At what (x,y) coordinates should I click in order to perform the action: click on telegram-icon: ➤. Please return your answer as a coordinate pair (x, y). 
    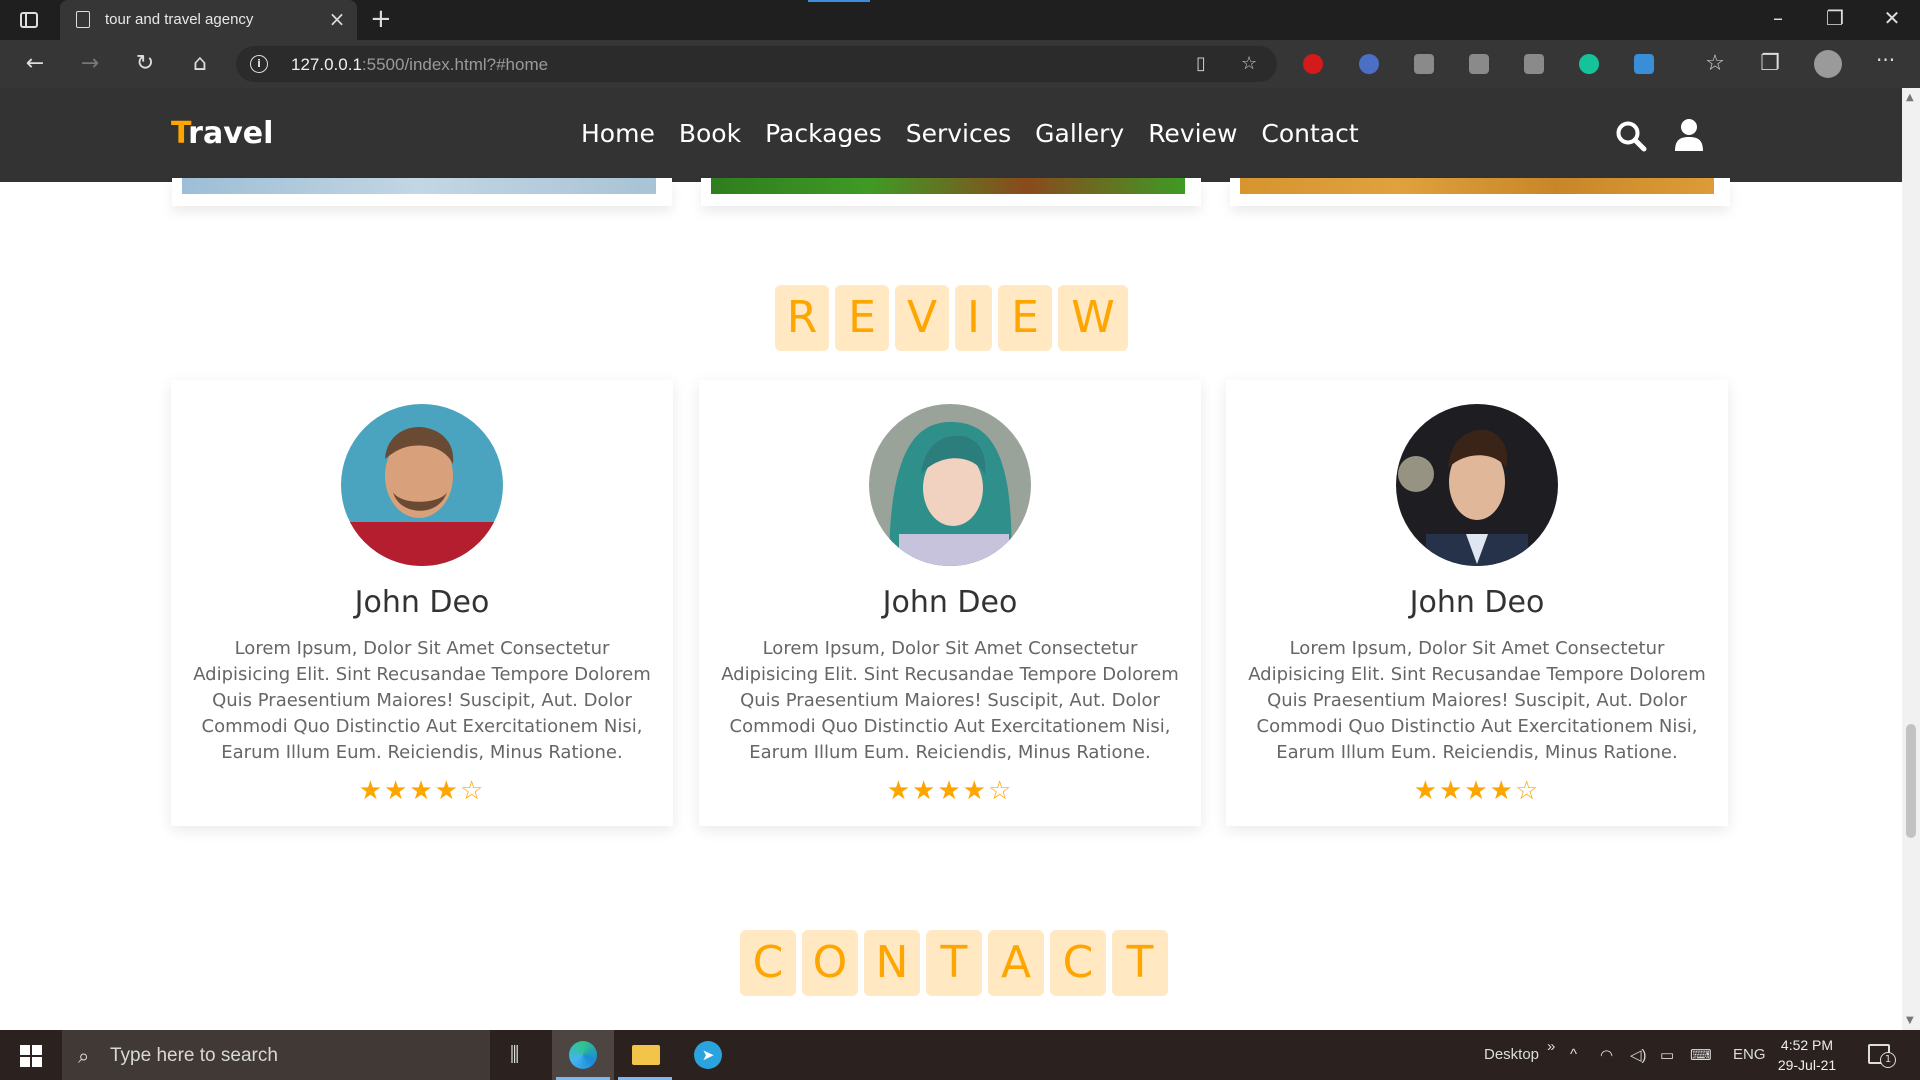
    Looking at the image, I should click on (707, 1055).